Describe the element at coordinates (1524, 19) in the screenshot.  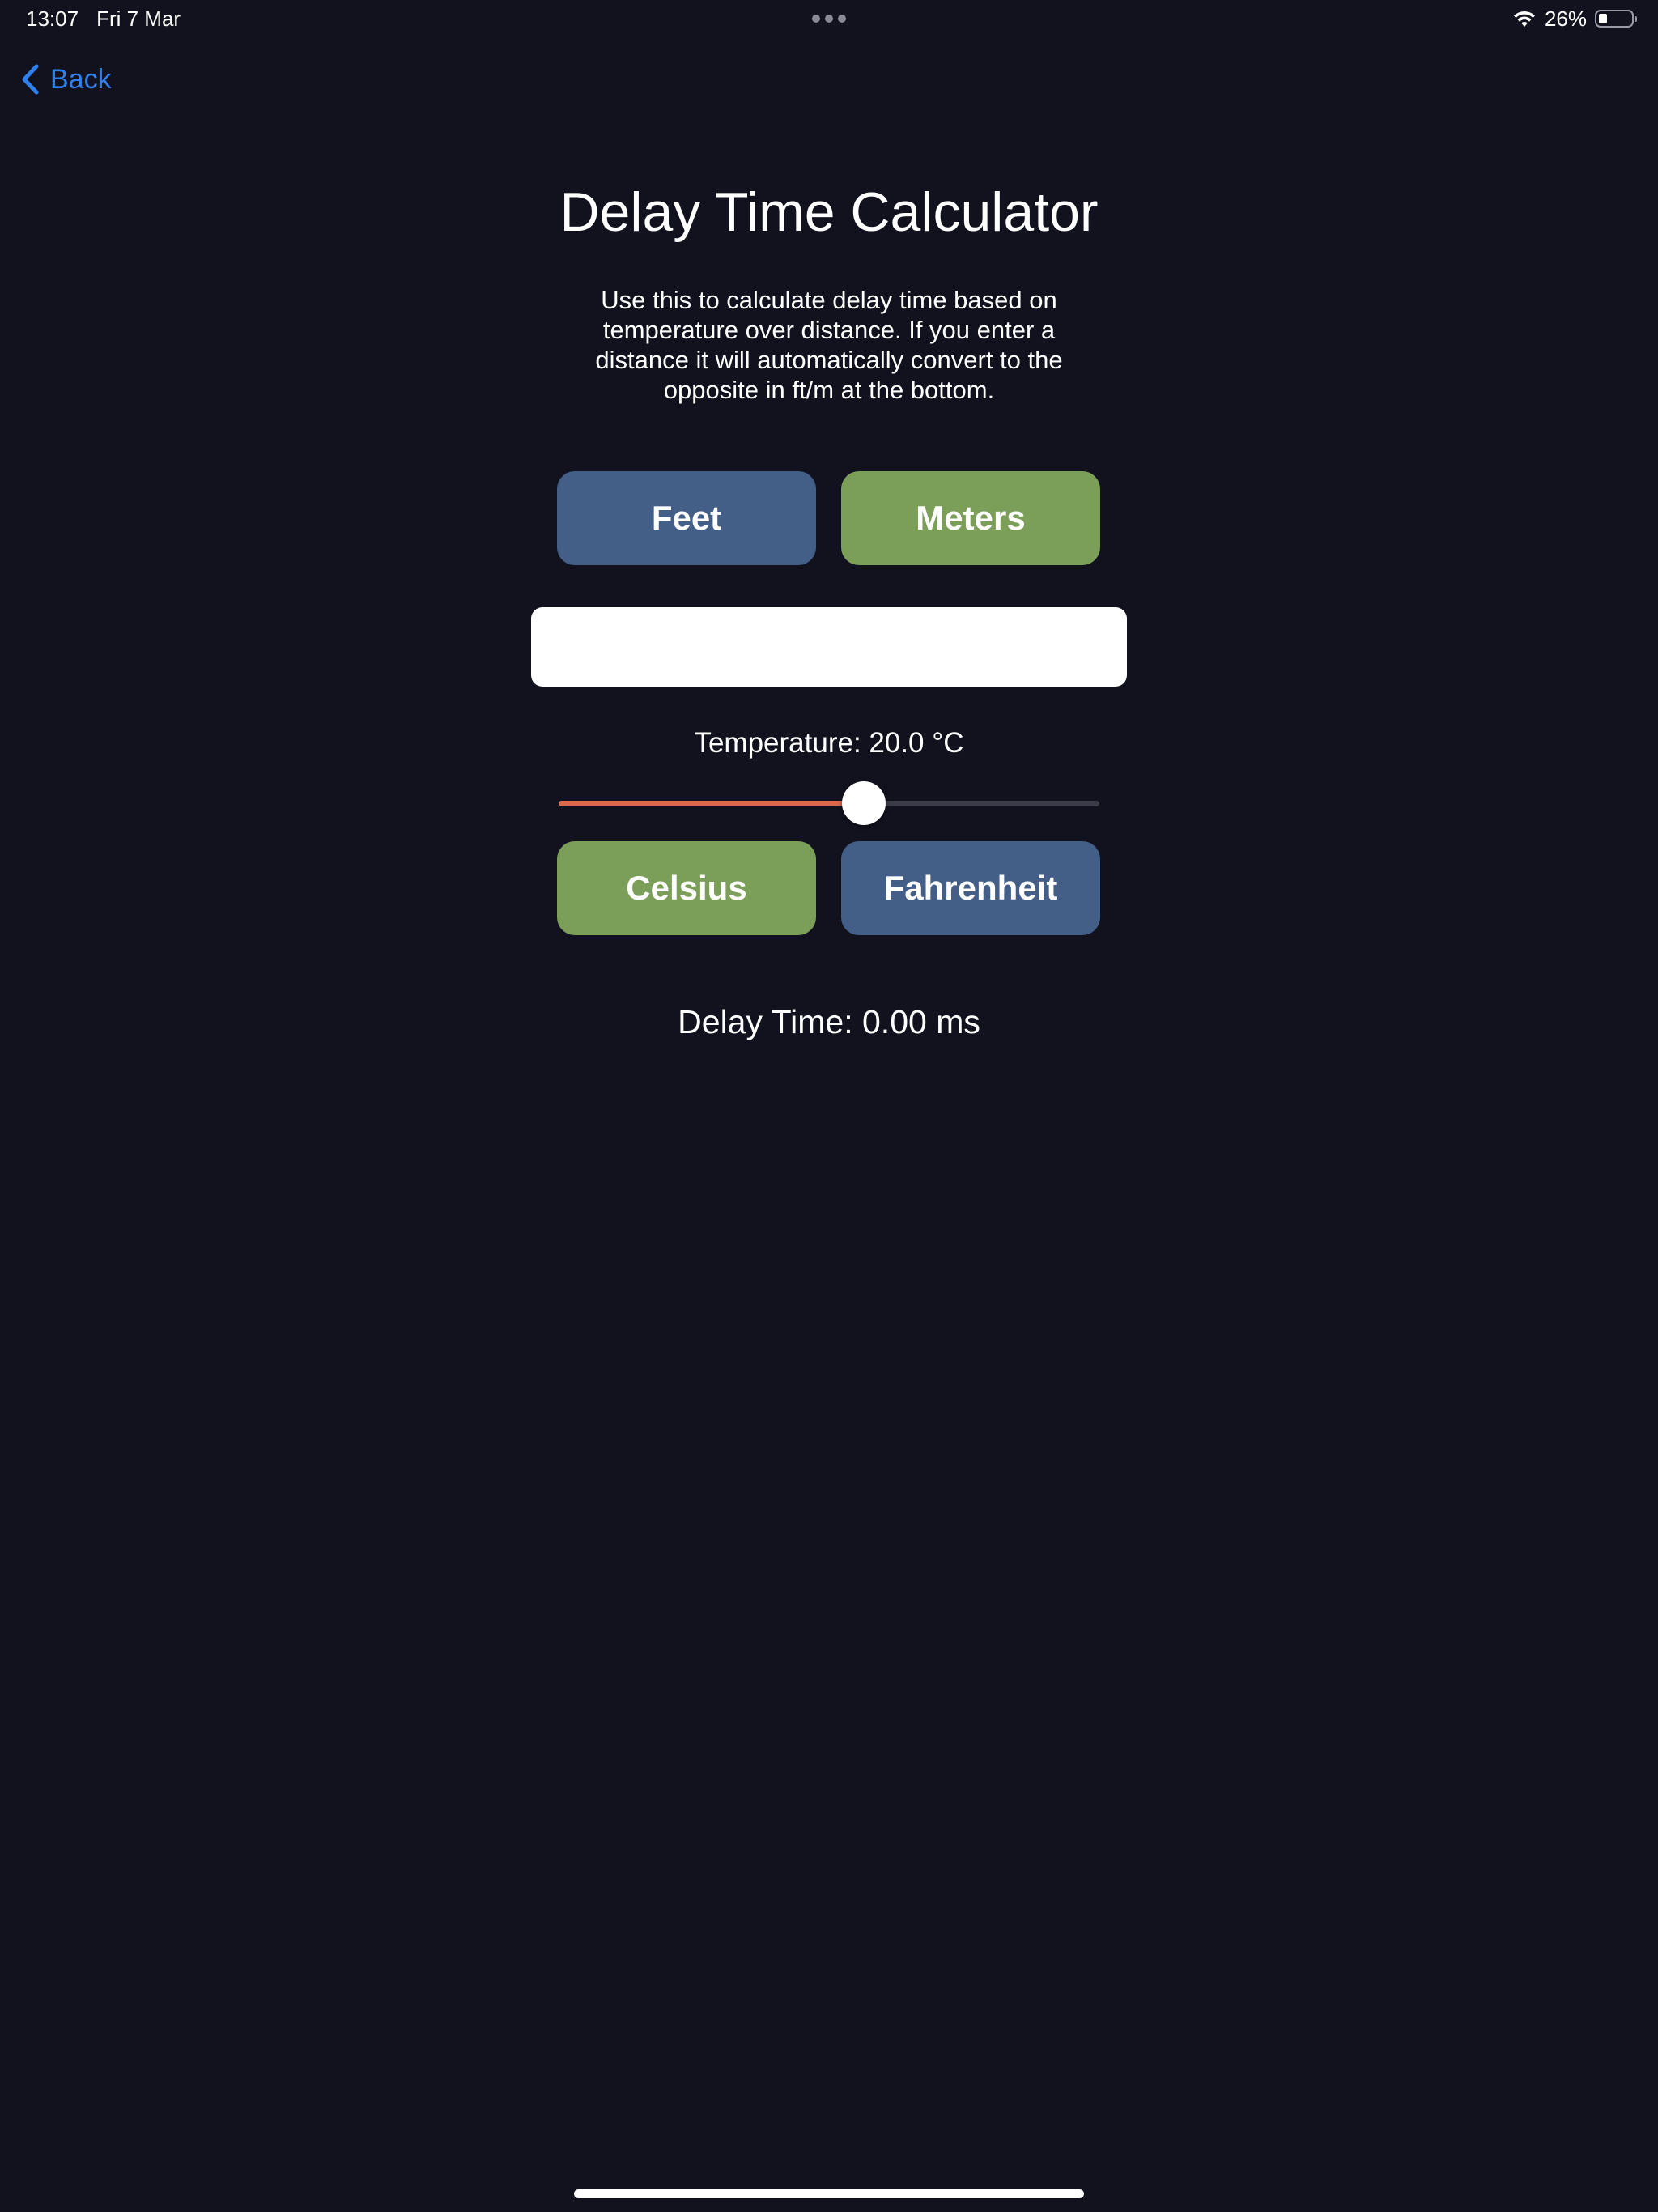
I see `wifi-icon` at that location.